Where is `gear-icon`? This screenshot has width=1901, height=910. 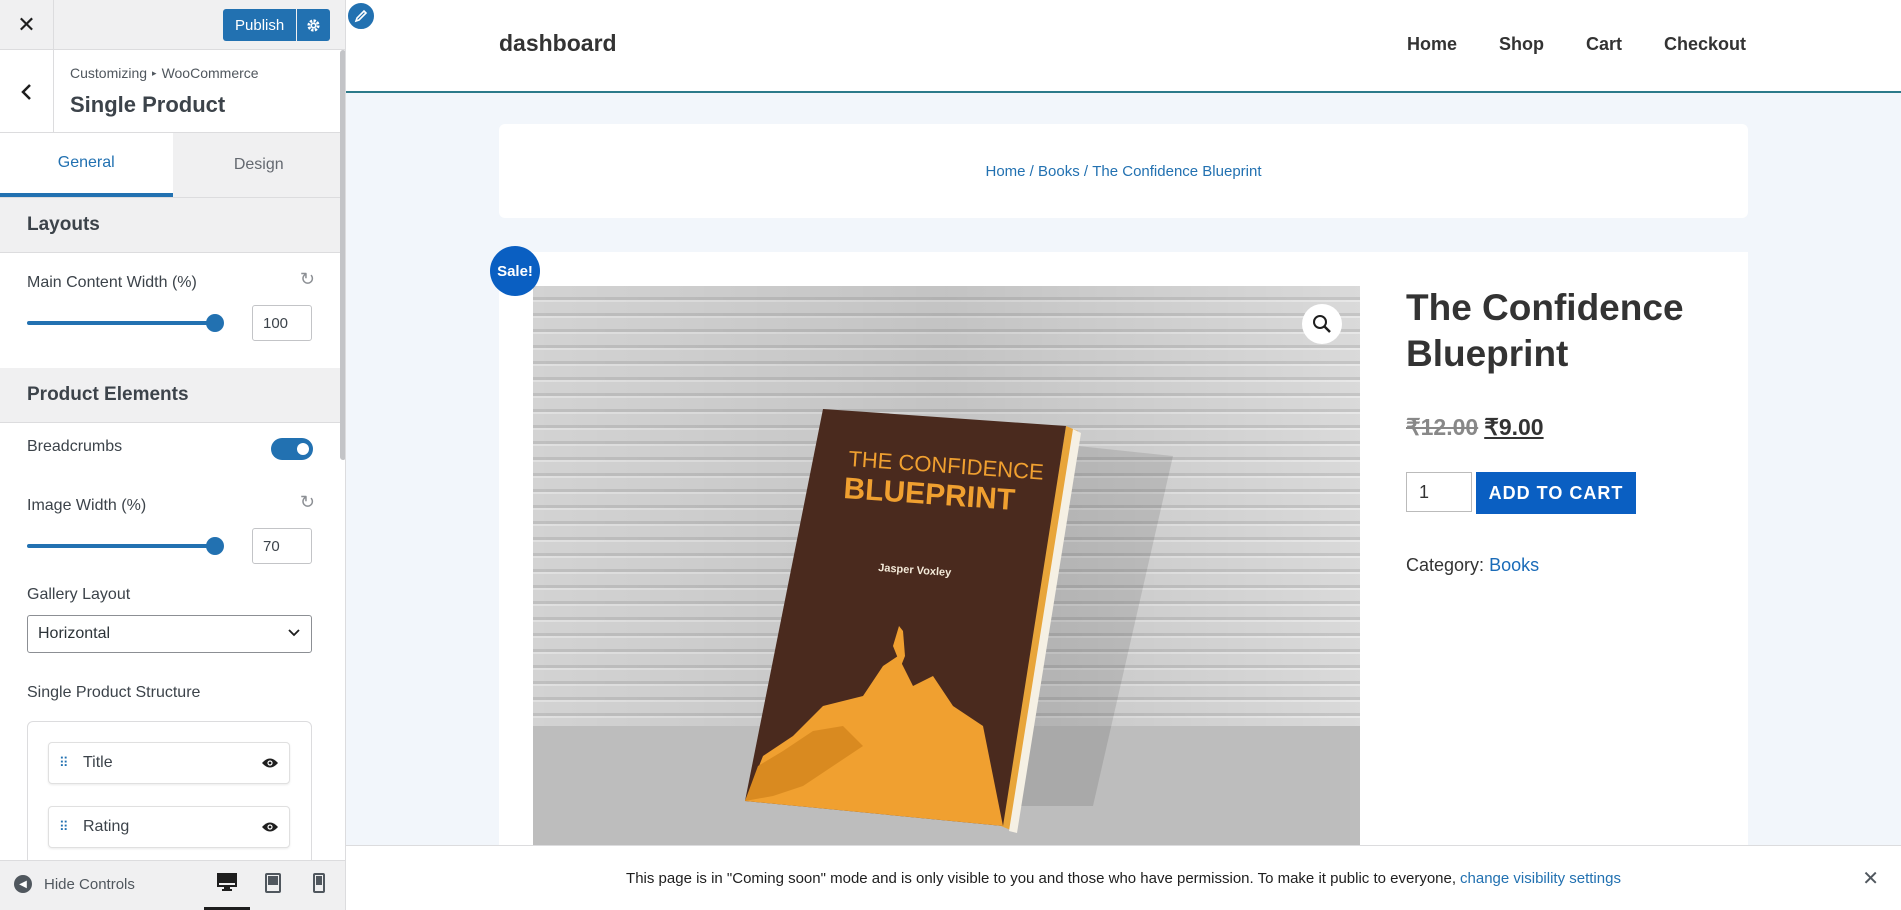
gear-icon is located at coordinates (313, 25).